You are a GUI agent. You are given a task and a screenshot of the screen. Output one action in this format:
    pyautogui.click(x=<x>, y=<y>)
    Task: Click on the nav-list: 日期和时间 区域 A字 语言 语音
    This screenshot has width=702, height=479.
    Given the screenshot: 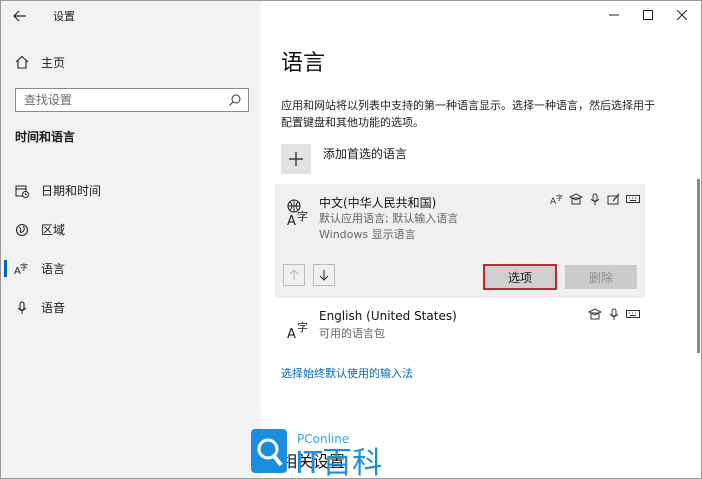 What is the action you would take?
    pyautogui.click(x=131, y=249)
    